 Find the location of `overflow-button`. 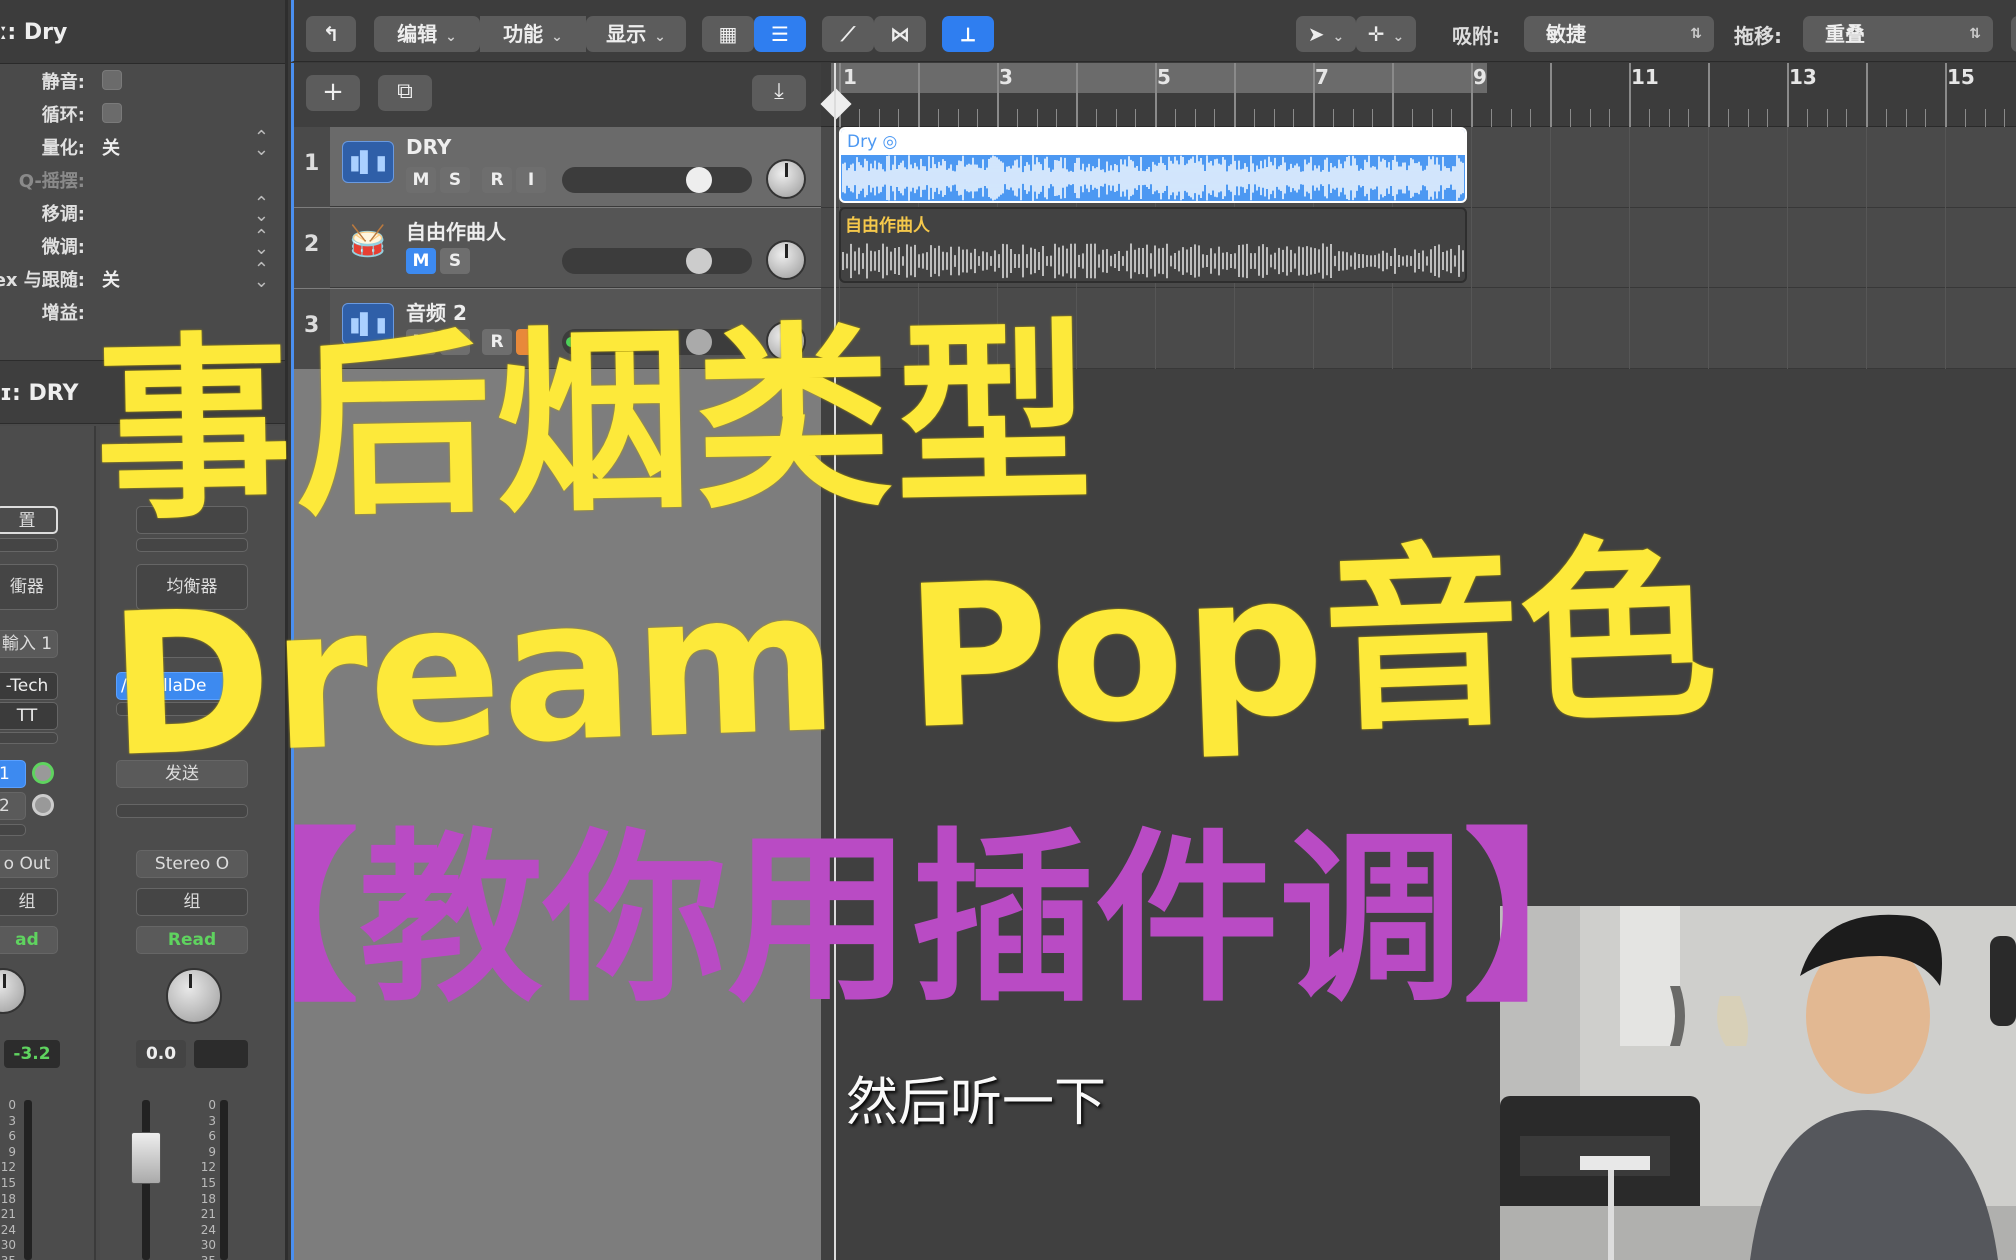

overflow-button is located at coordinates (2013, 34).